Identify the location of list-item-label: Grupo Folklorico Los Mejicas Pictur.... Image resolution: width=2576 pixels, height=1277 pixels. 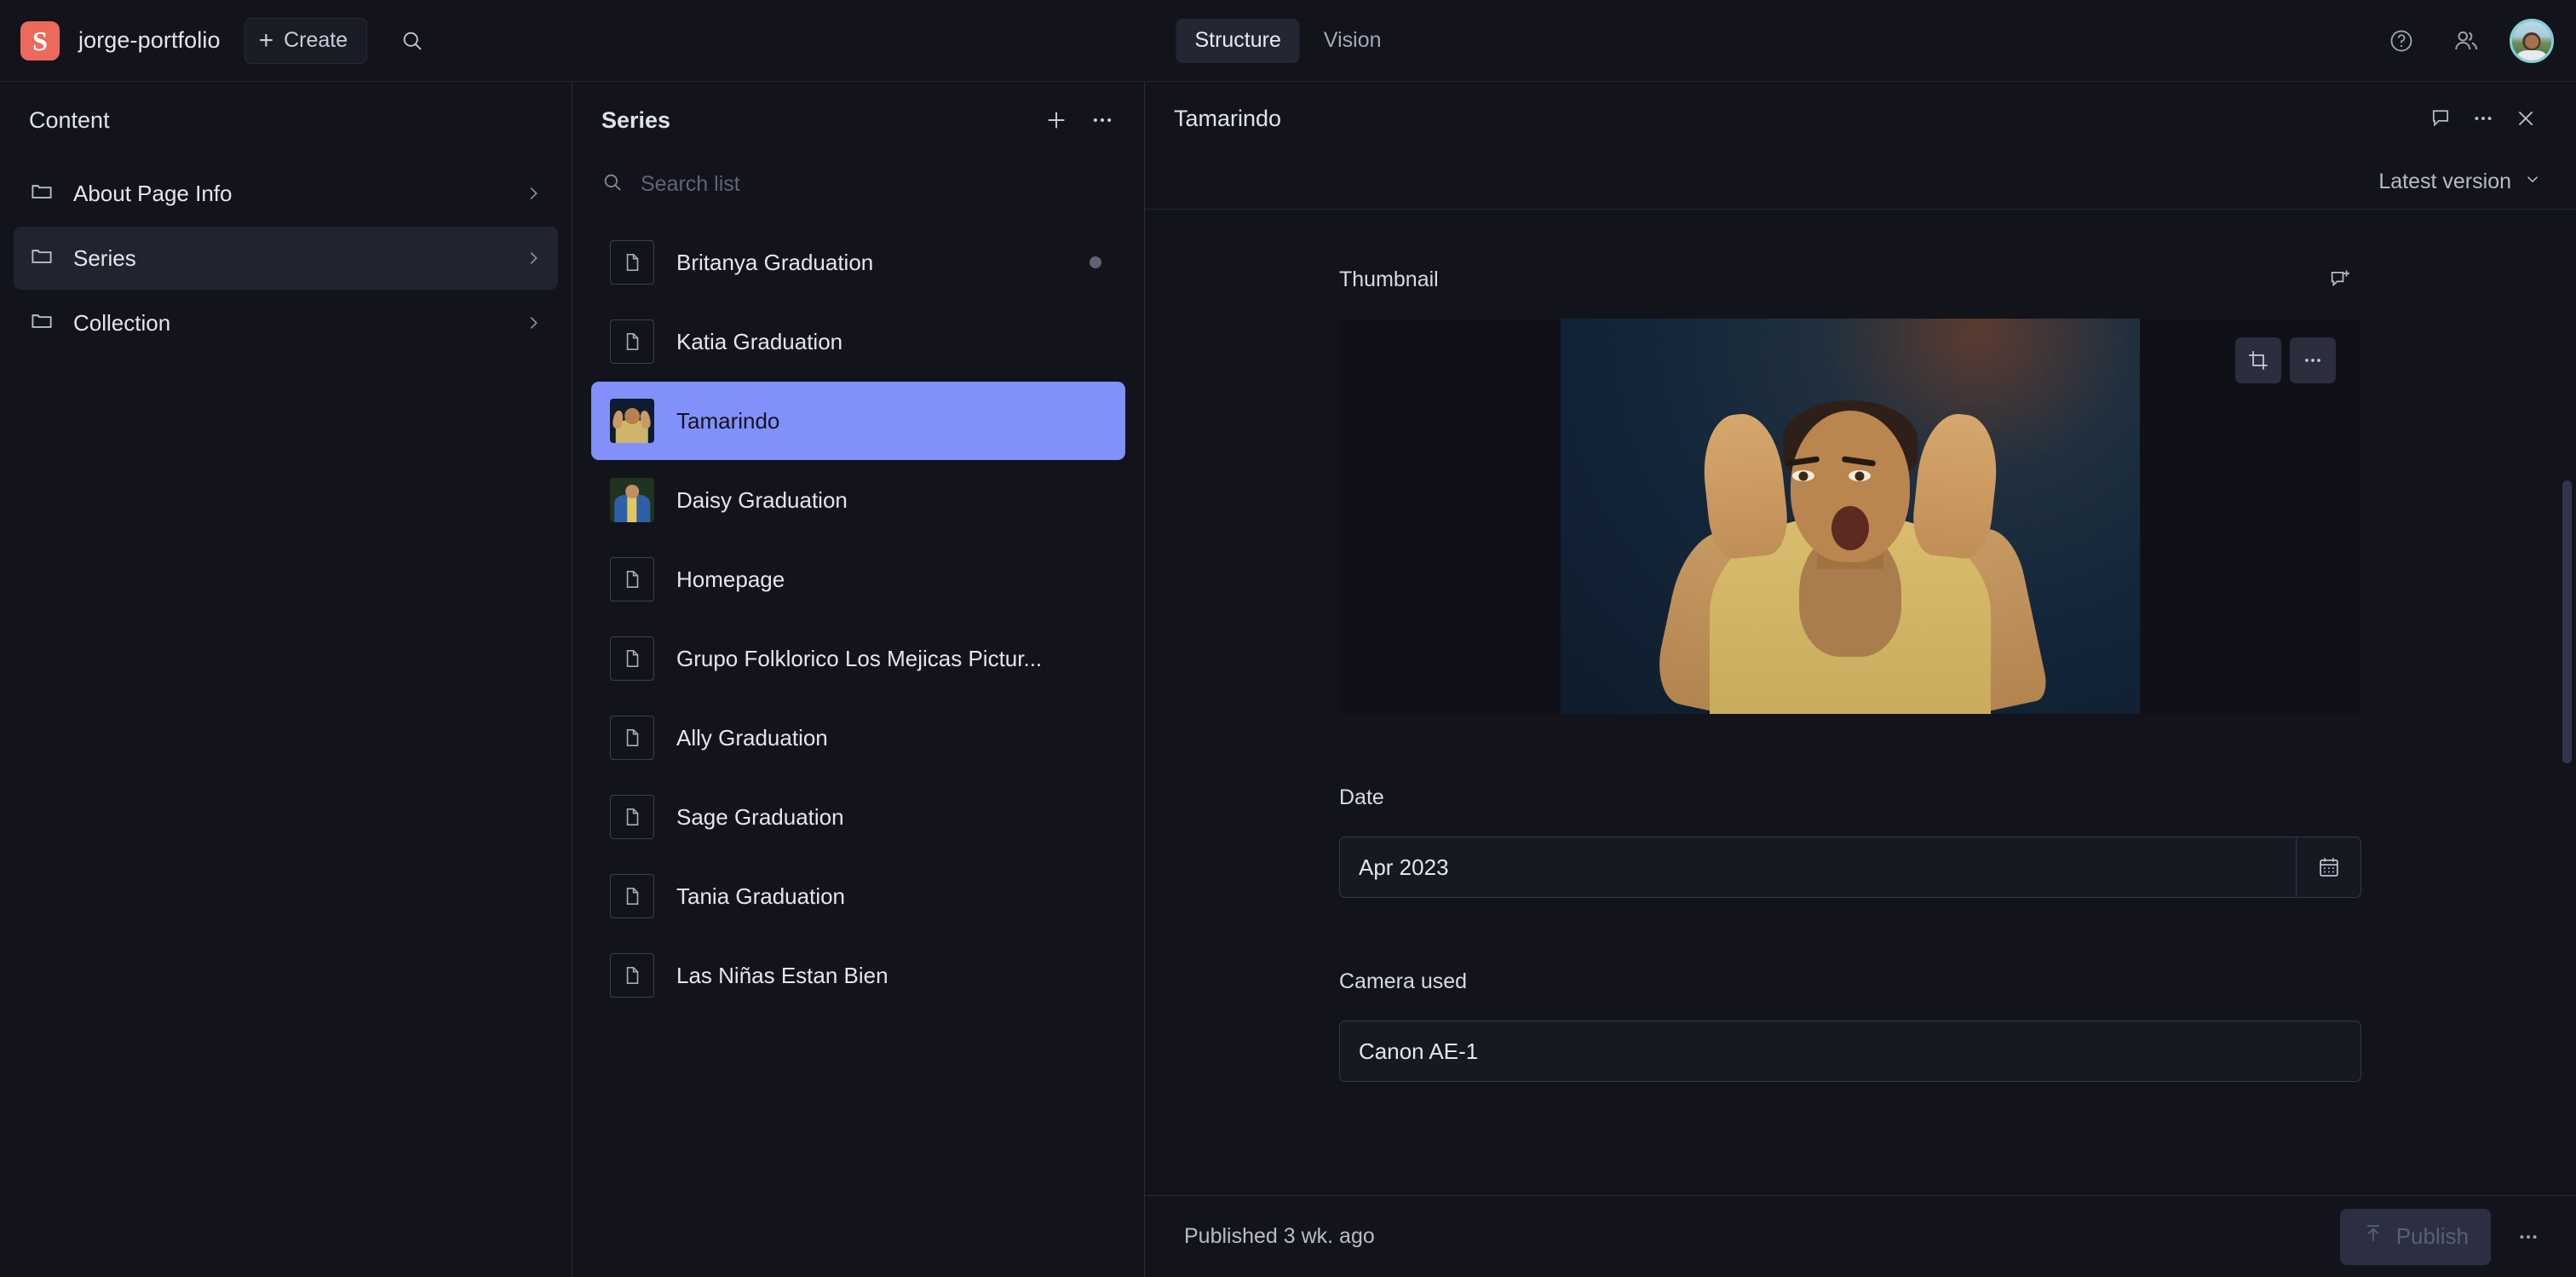
(860, 658).